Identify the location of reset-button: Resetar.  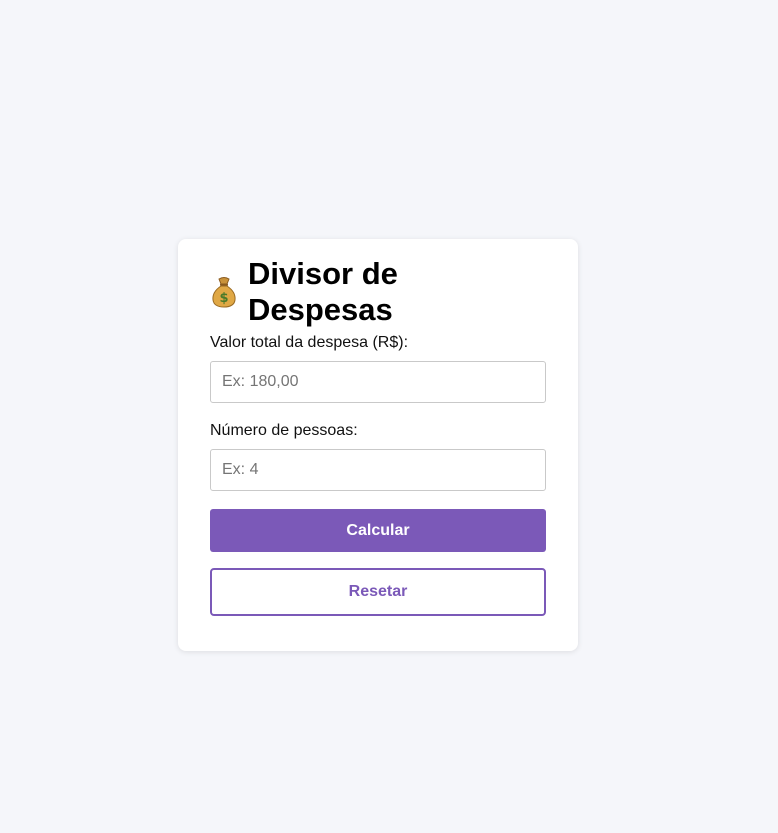
(378, 592).